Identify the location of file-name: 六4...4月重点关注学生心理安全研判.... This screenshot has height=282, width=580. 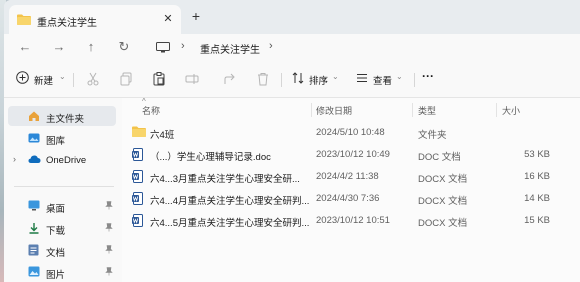
(230, 201).